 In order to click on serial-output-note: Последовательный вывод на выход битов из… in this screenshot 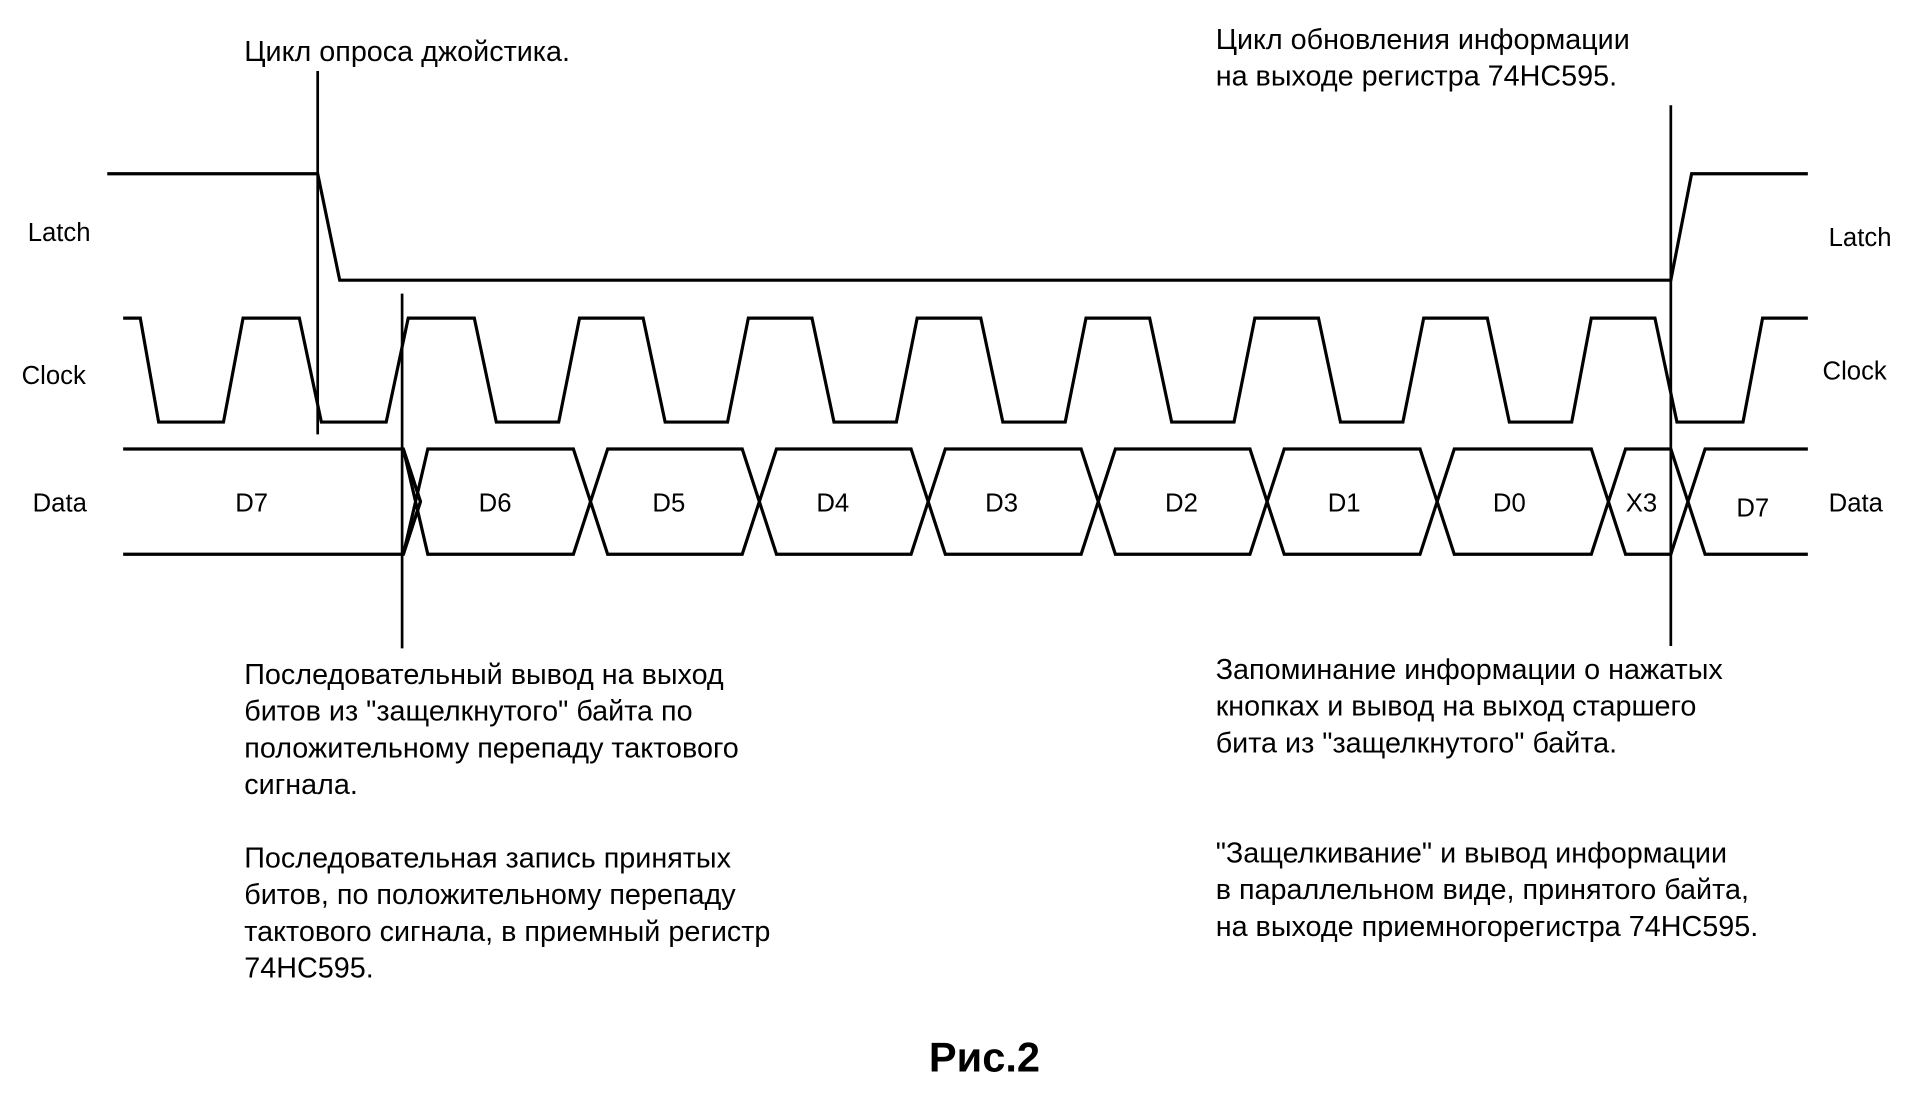, I will do `click(495, 730)`.